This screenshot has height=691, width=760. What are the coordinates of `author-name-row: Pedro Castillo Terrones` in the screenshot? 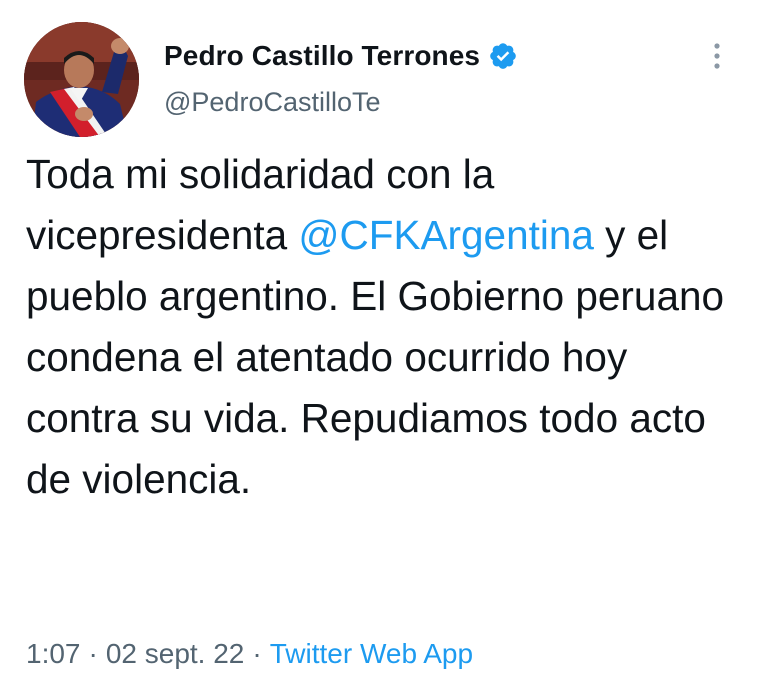 It's located at (341, 56).